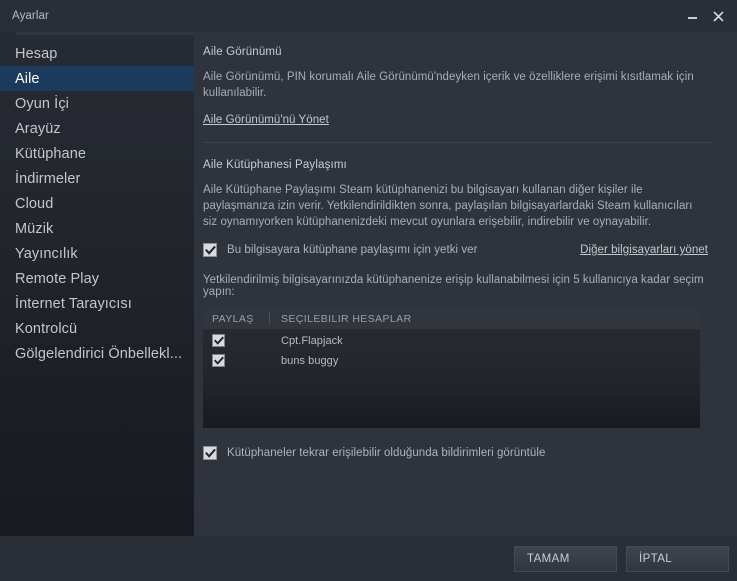  Describe the element at coordinates (242, 52) in the screenshot. I see `family-view-title: Aile Görünümü` at that location.